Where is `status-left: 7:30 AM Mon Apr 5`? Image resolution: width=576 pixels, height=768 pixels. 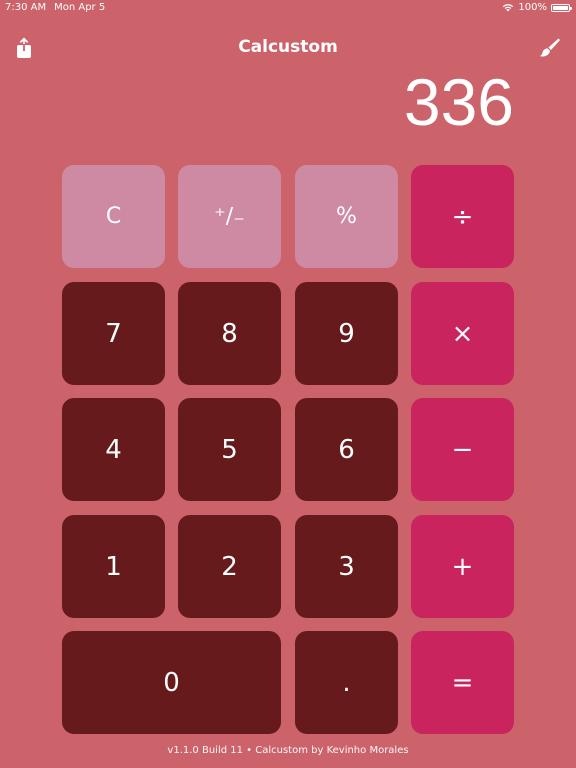 status-left: 7:30 AM Mon Apr 5 is located at coordinates (55, 7).